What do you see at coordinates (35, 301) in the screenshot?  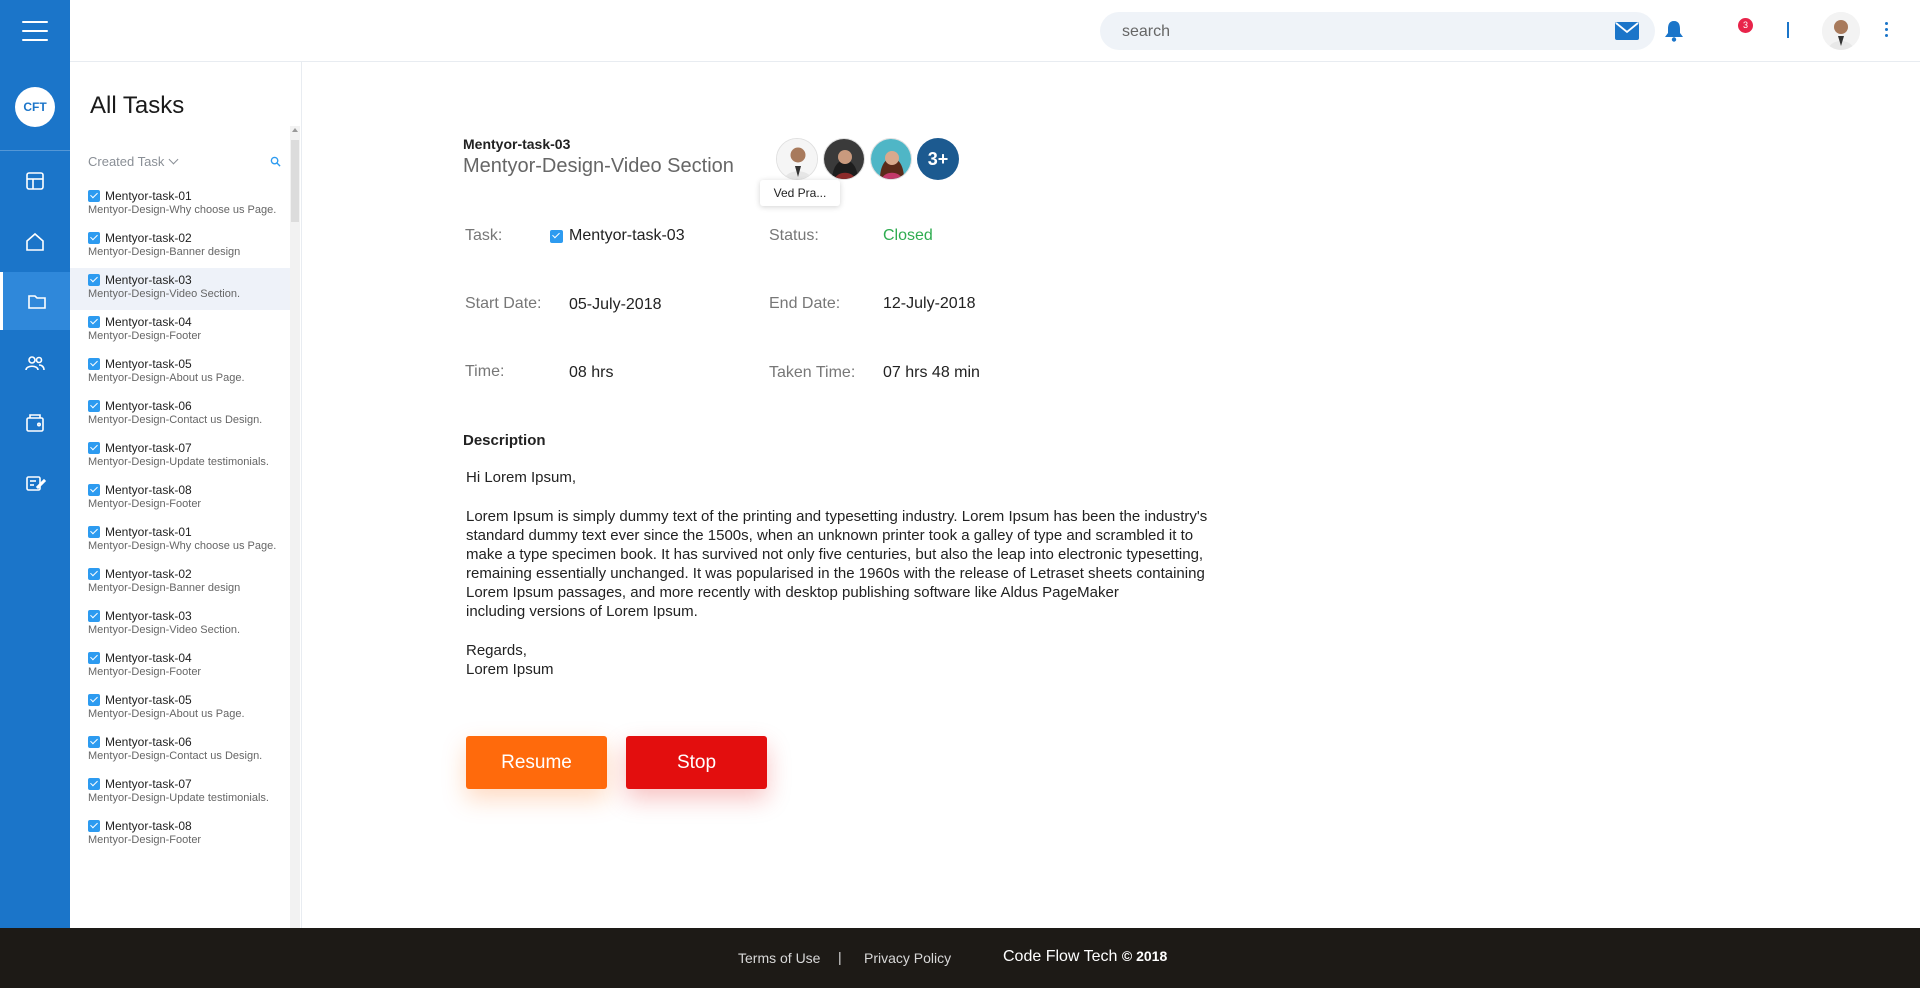 I see `projects-nav` at bounding box center [35, 301].